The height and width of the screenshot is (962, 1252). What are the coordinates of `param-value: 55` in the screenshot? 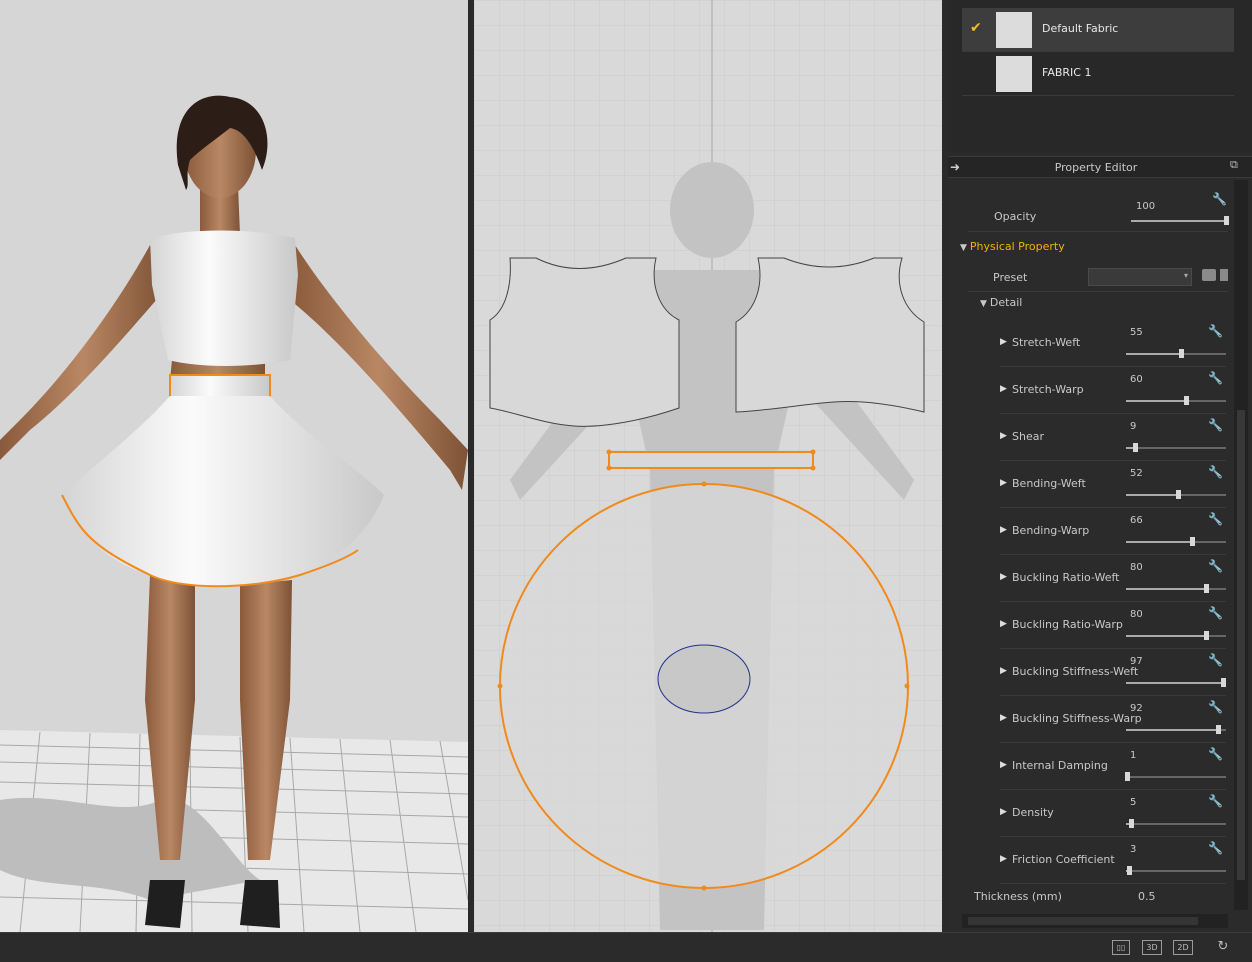 It's located at (1136, 332).